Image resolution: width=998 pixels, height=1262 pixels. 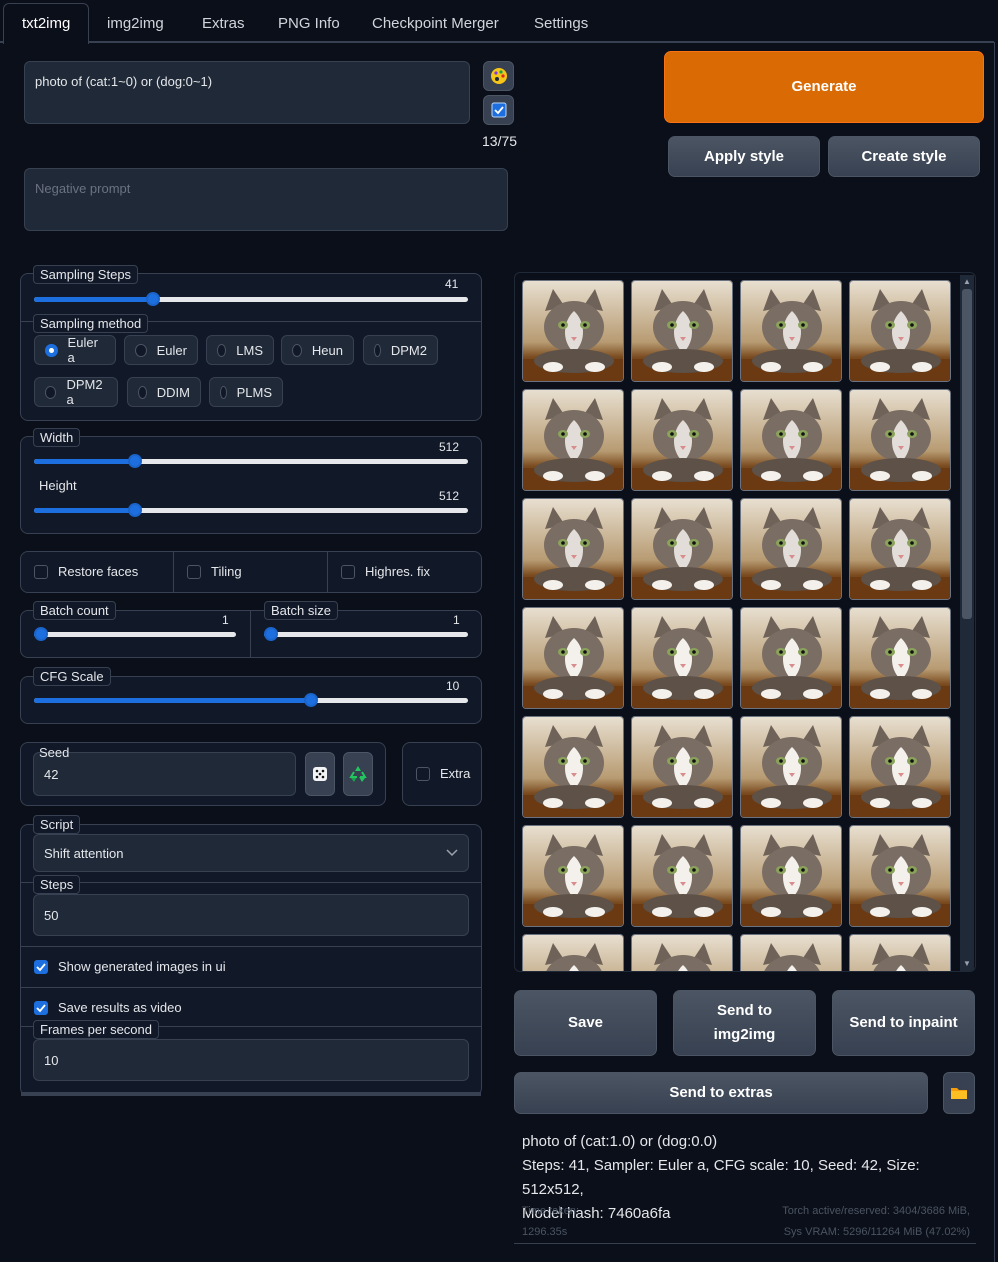 I want to click on time-taken-label: Time taken:, so click(x=551, y=1211).